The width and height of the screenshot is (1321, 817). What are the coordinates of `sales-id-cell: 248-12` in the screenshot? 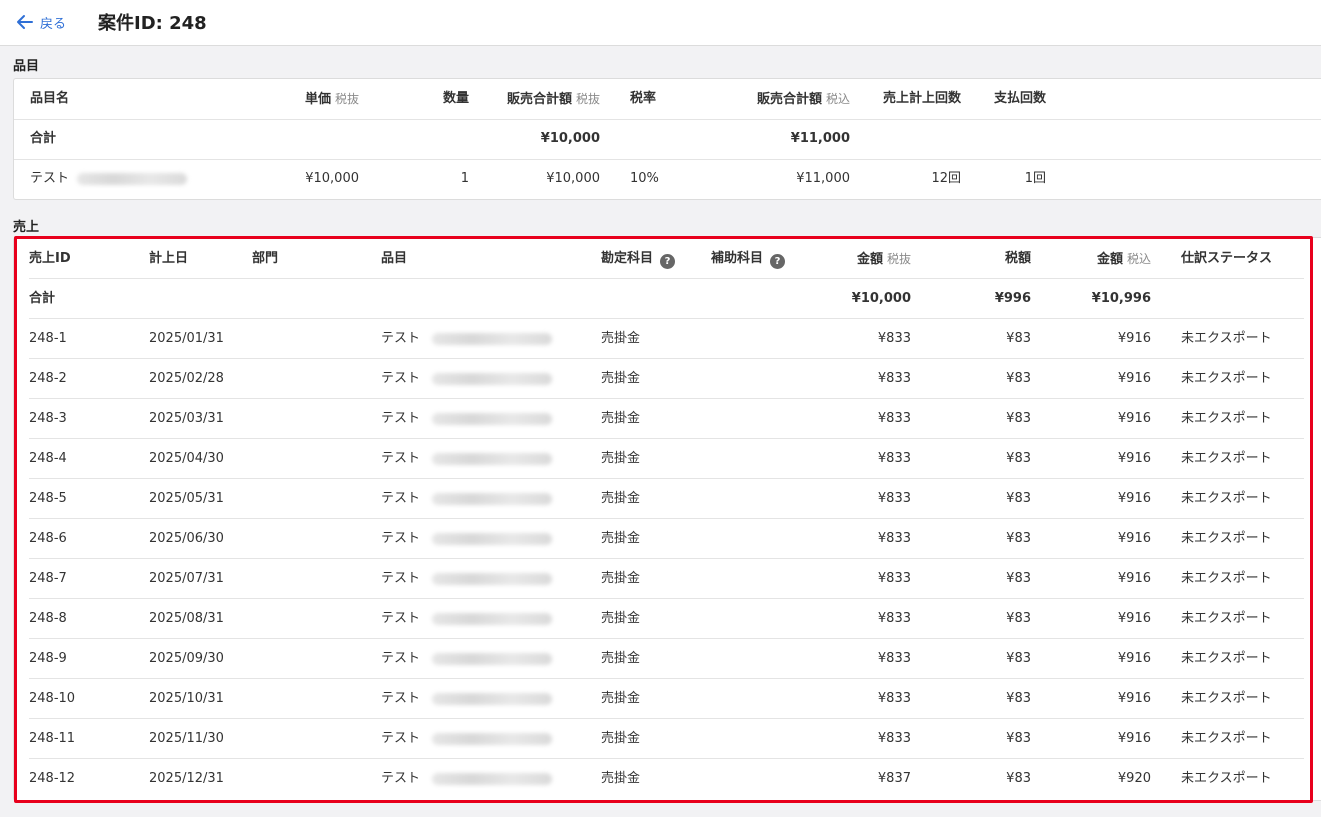 It's located at (52, 779).